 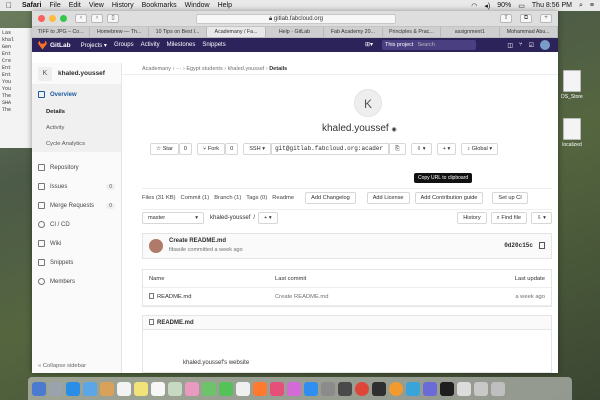 I want to click on copy-url-button: ⎘, so click(x=397, y=149).